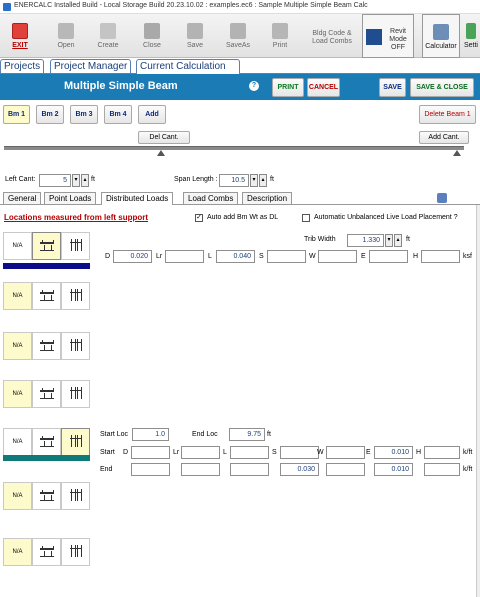 The height and width of the screenshot is (597, 480). What do you see at coordinates (152, 36) in the screenshot?
I see `close-button: Close` at bounding box center [152, 36].